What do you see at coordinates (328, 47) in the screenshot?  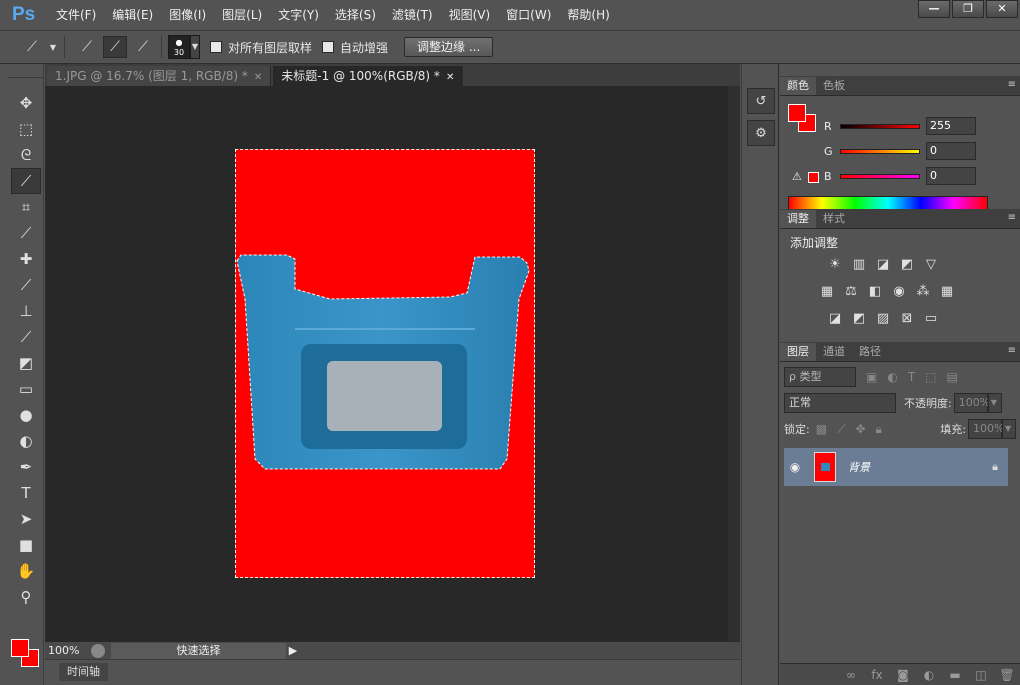 I see `auto-enhance-checkbox` at bounding box center [328, 47].